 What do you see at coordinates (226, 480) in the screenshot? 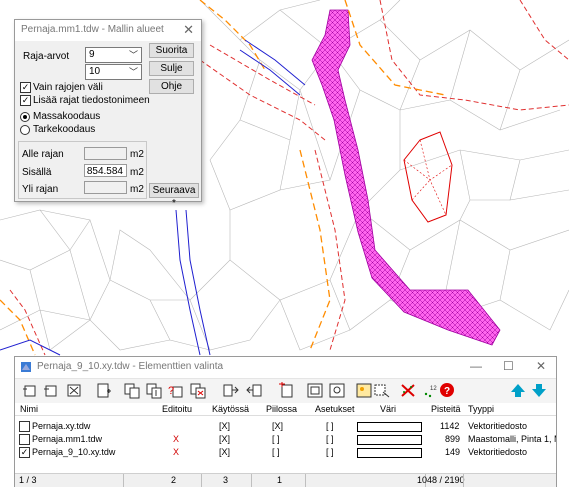
I see `status-enabled-count: 3` at bounding box center [226, 480].